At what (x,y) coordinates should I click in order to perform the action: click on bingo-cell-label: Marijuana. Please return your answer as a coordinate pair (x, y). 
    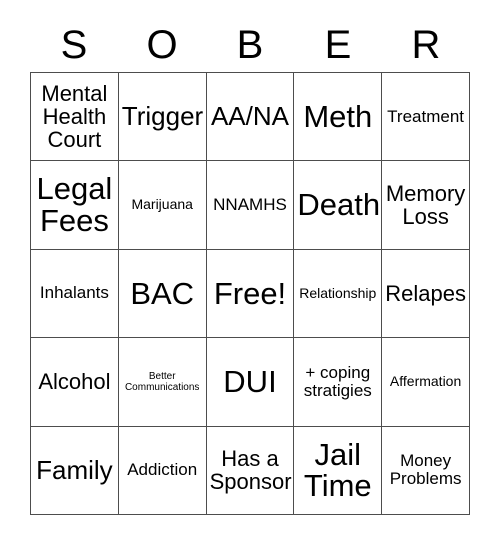
    Looking at the image, I should click on (162, 204).